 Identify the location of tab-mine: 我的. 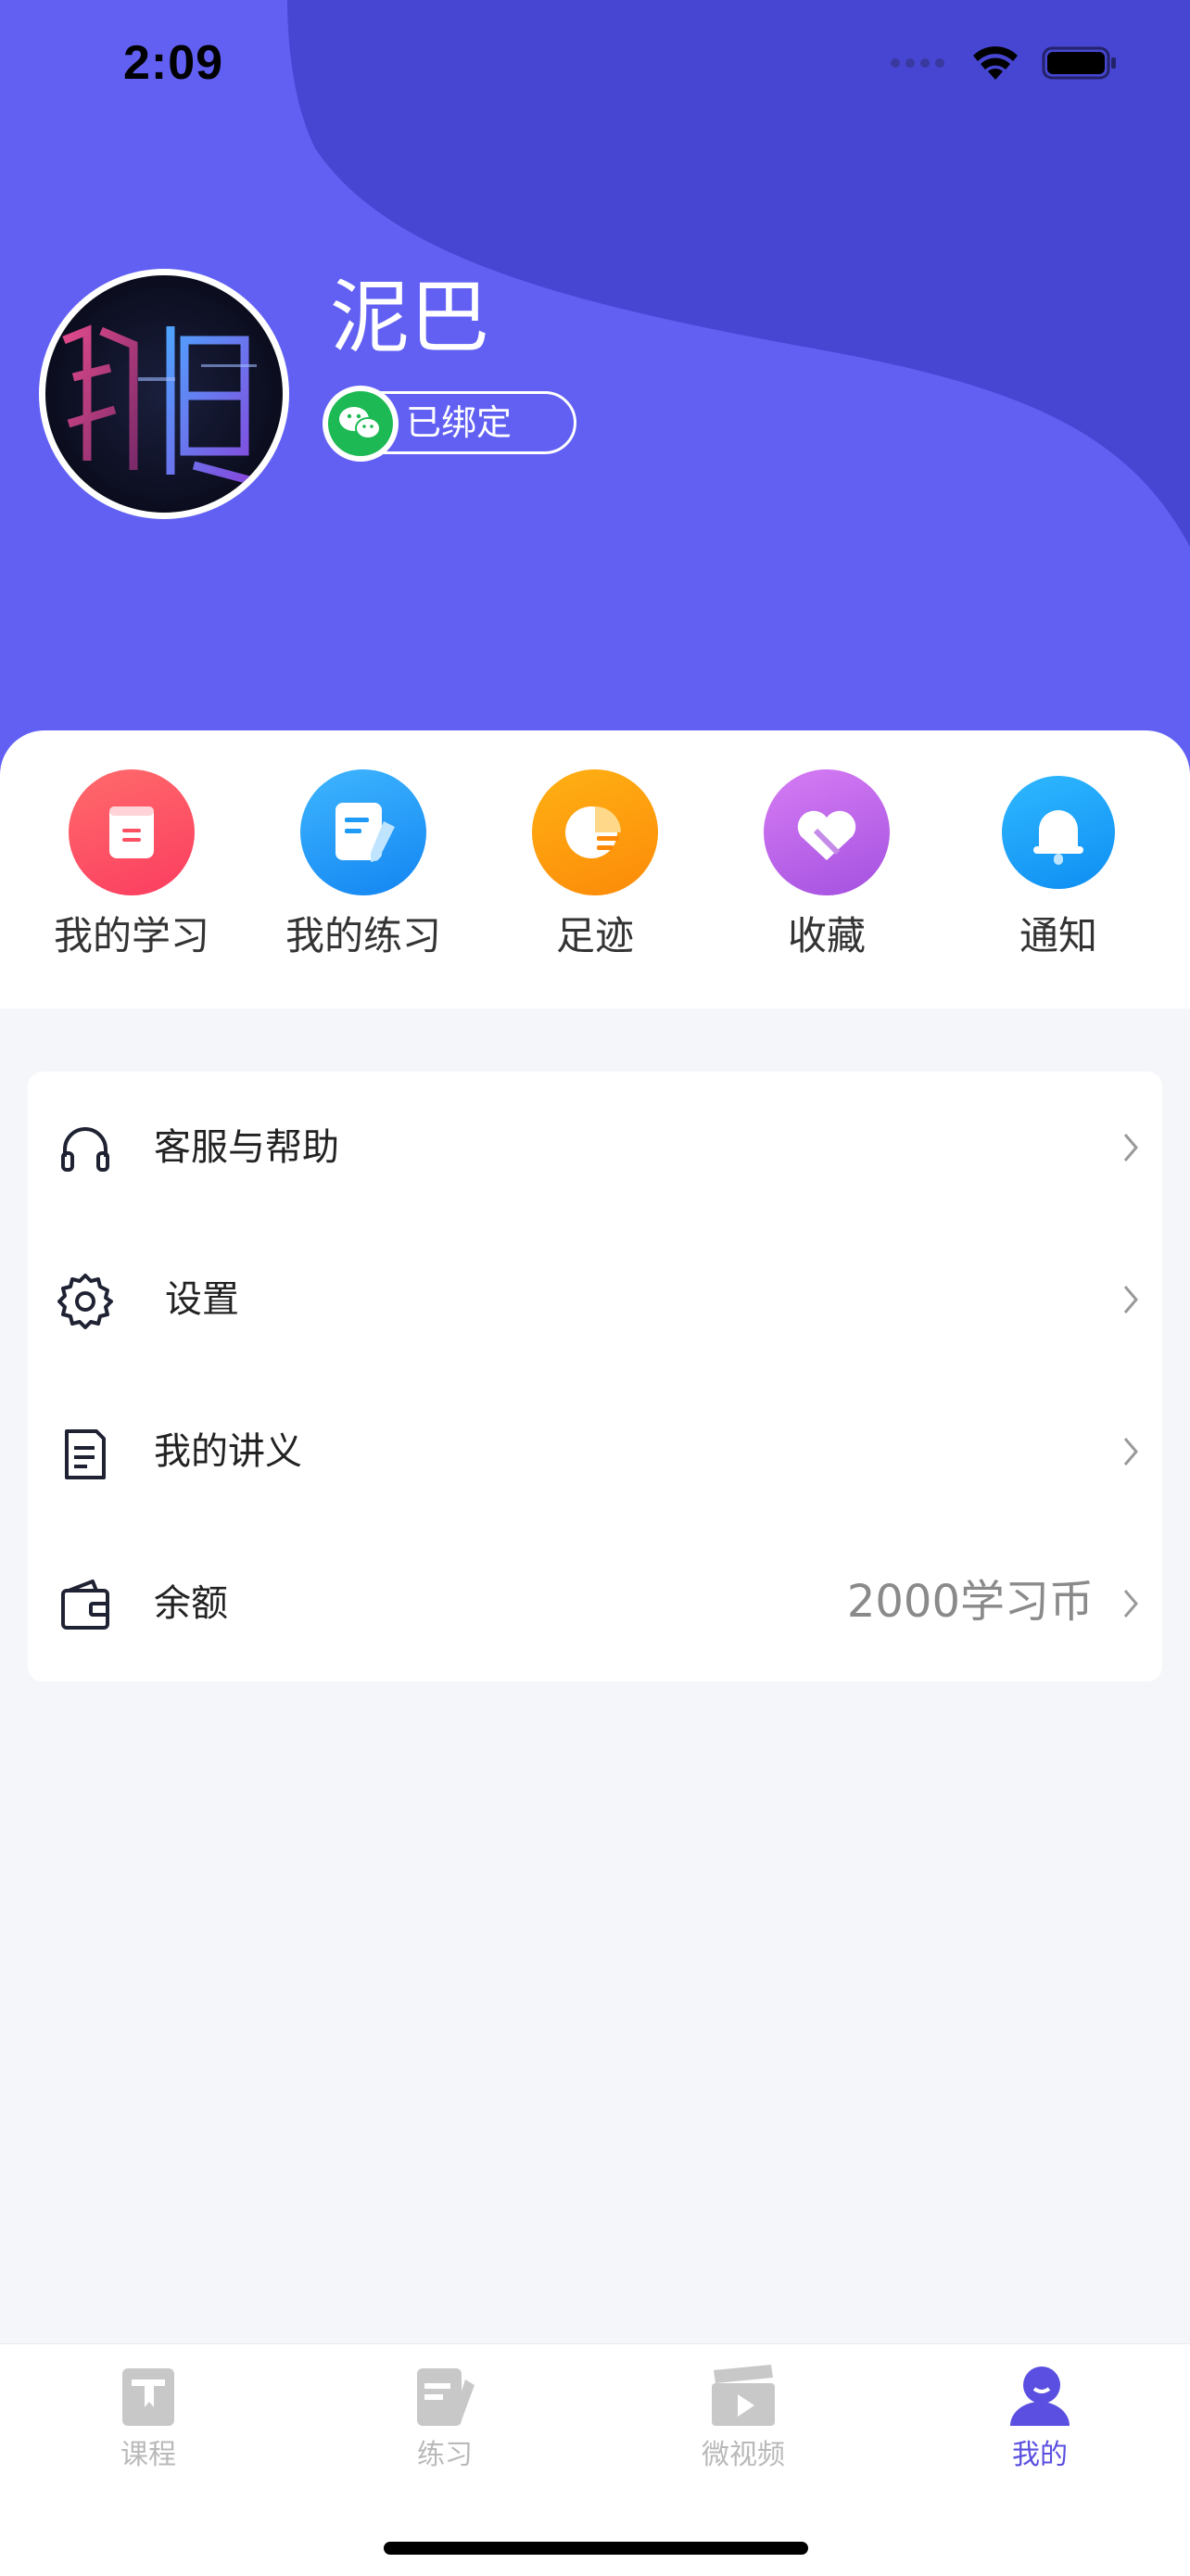
(1040, 2418).